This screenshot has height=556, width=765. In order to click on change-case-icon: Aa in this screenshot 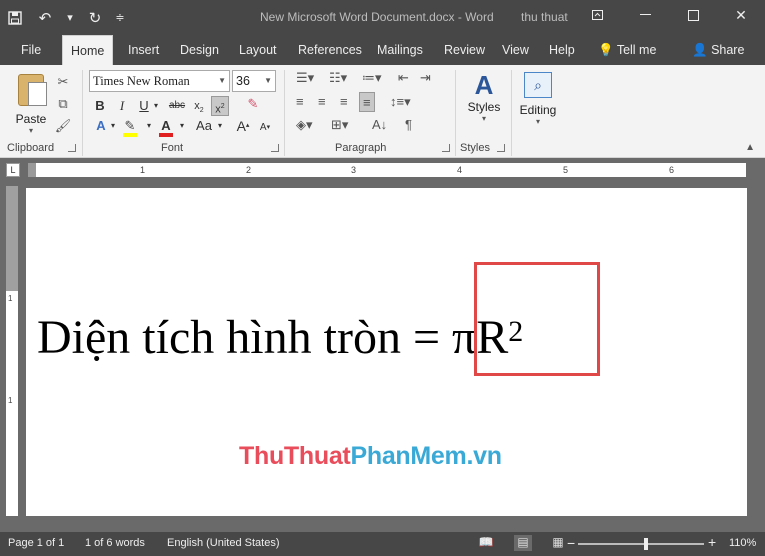, I will do `click(204, 126)`.